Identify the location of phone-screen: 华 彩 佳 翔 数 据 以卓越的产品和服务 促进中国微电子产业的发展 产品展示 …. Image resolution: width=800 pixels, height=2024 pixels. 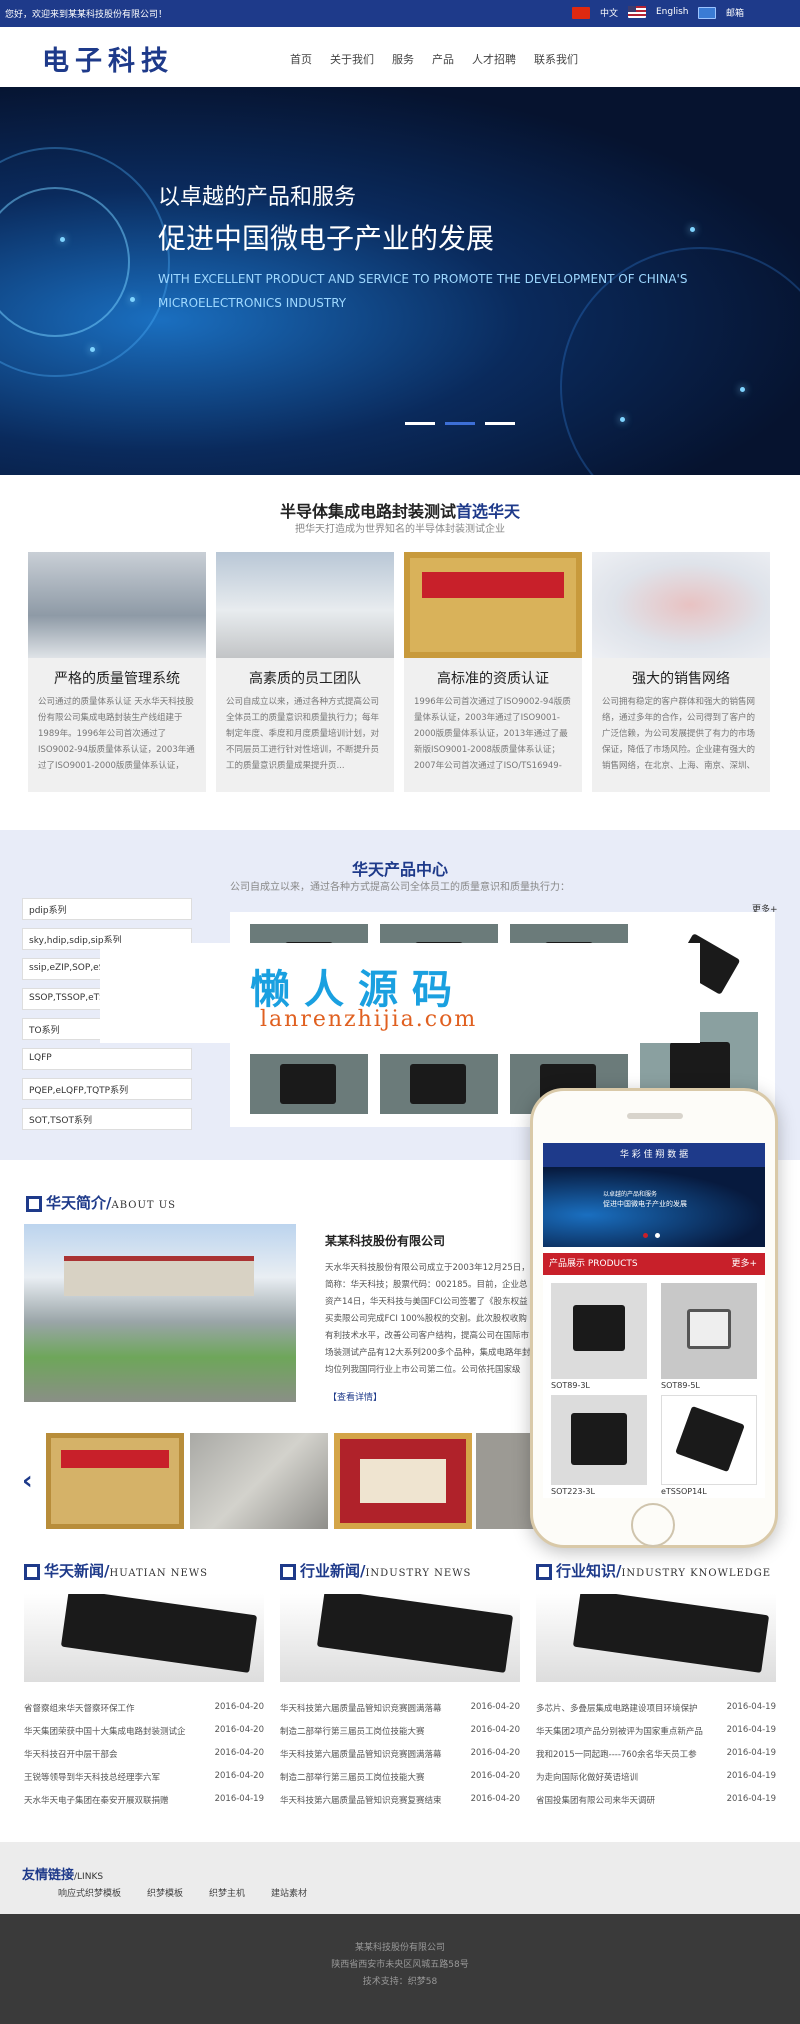
(654, 1320).